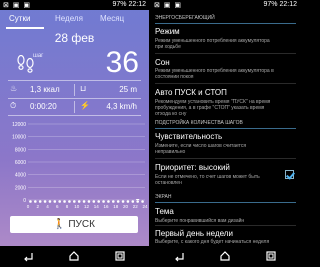 The image size is (320, 267). Describe the element at coordinates (20, 176) in the screenshot. I see `y-tick-label: 4000` at that location.